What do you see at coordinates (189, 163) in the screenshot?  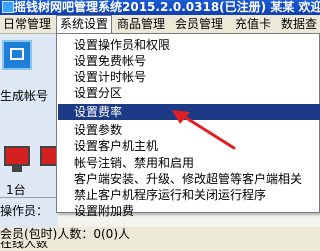 I see `menu-item-account-status: 帐号注销、禁用和启用` at bounding box center [189, 163].